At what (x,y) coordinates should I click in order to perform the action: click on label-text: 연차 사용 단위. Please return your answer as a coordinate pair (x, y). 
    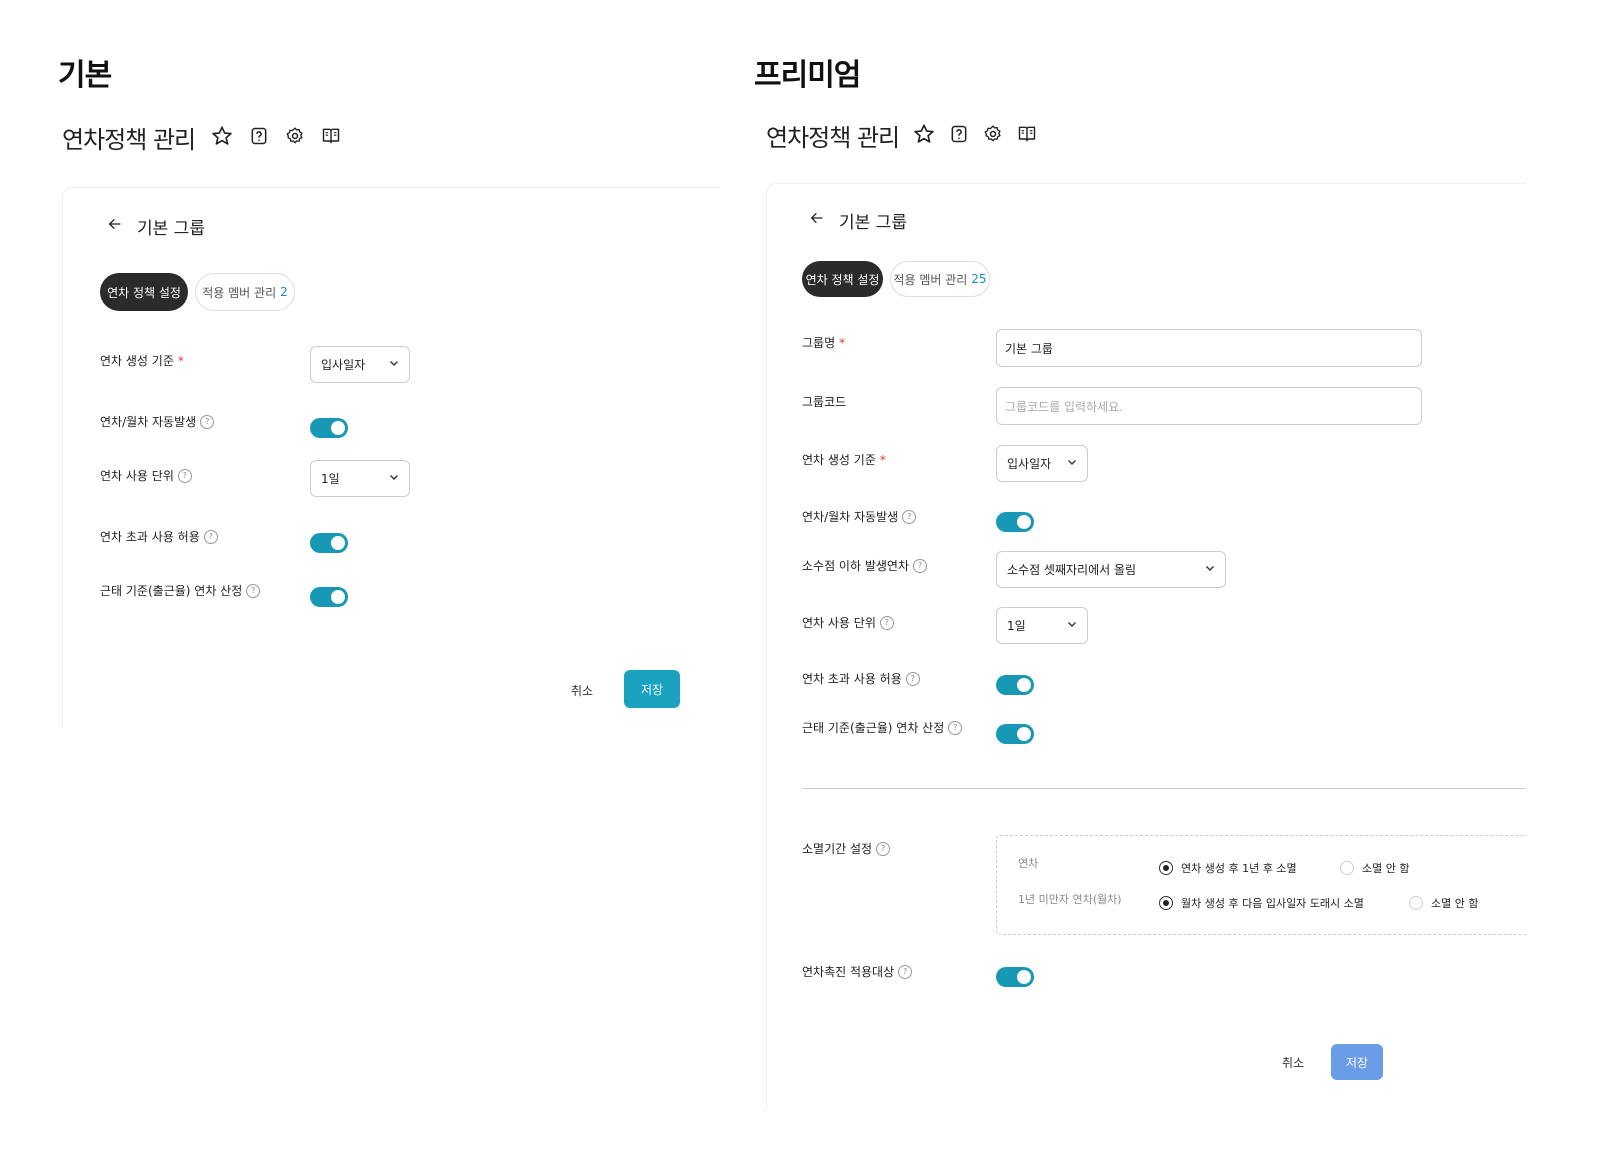
    Looking at the image, I should click on (137, 476).